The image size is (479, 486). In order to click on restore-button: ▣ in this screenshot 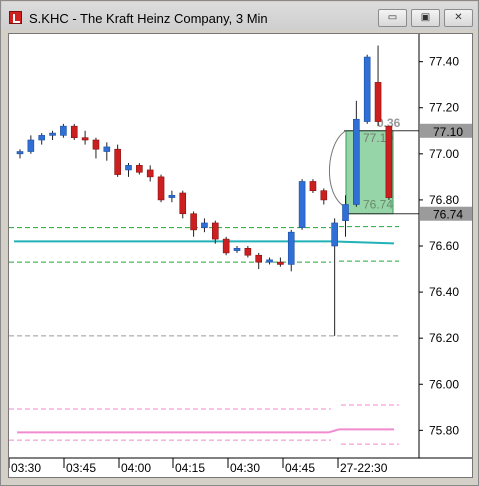, I will do `click(425, 18)`.